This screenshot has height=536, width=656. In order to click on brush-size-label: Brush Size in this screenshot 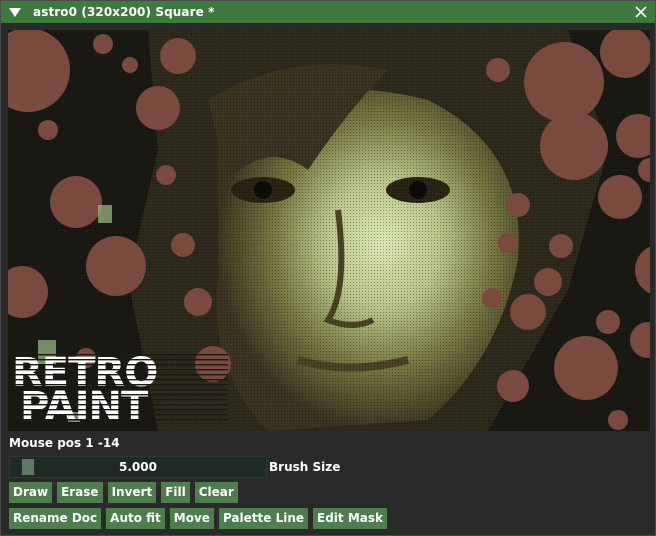, I will do `click(305, 467)`.